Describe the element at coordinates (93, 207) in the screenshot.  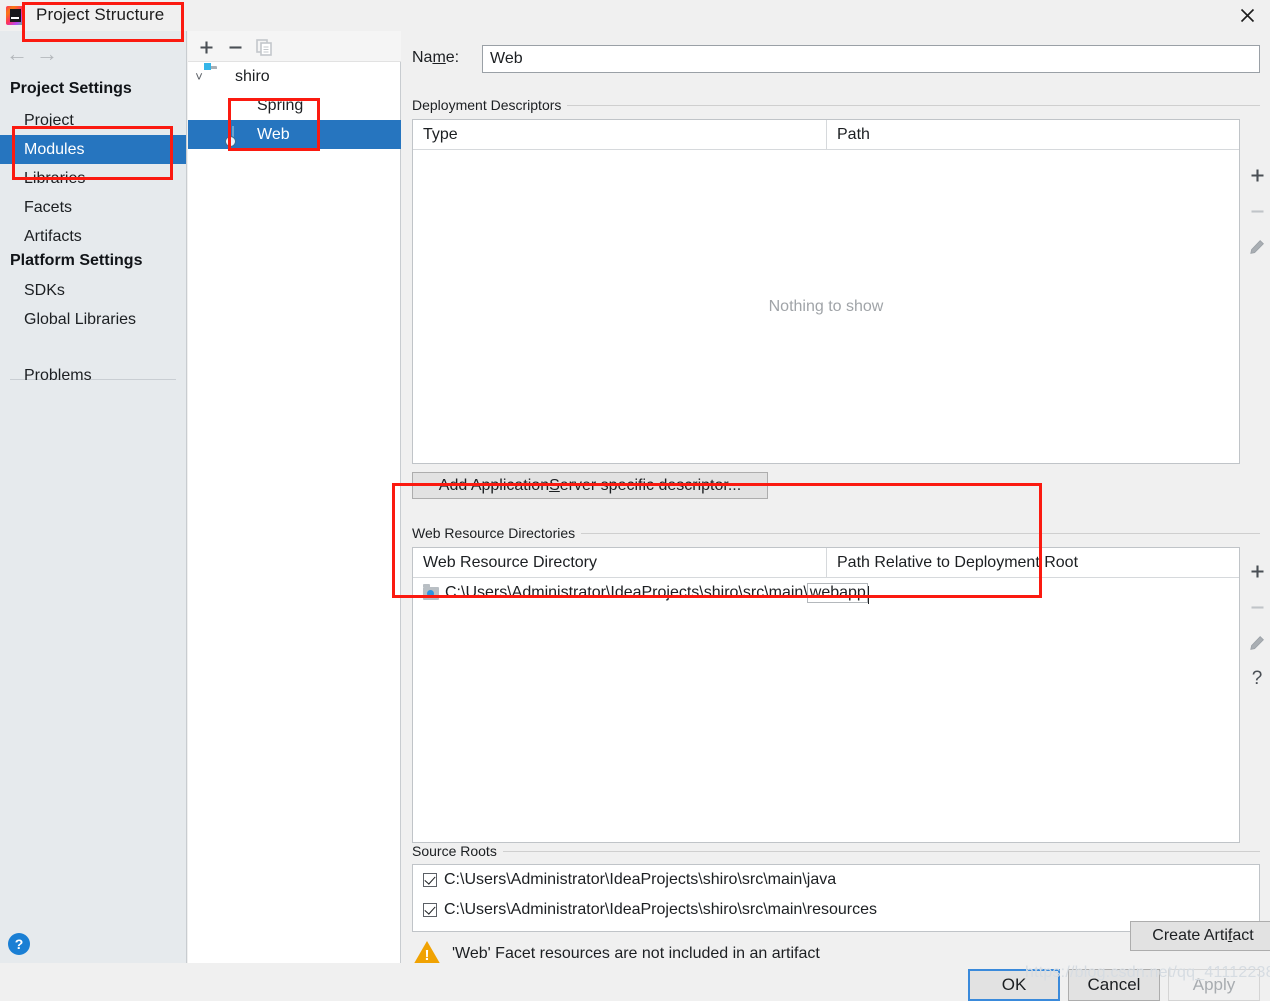
I see `sidebar-item-facets: Facets` at that location.